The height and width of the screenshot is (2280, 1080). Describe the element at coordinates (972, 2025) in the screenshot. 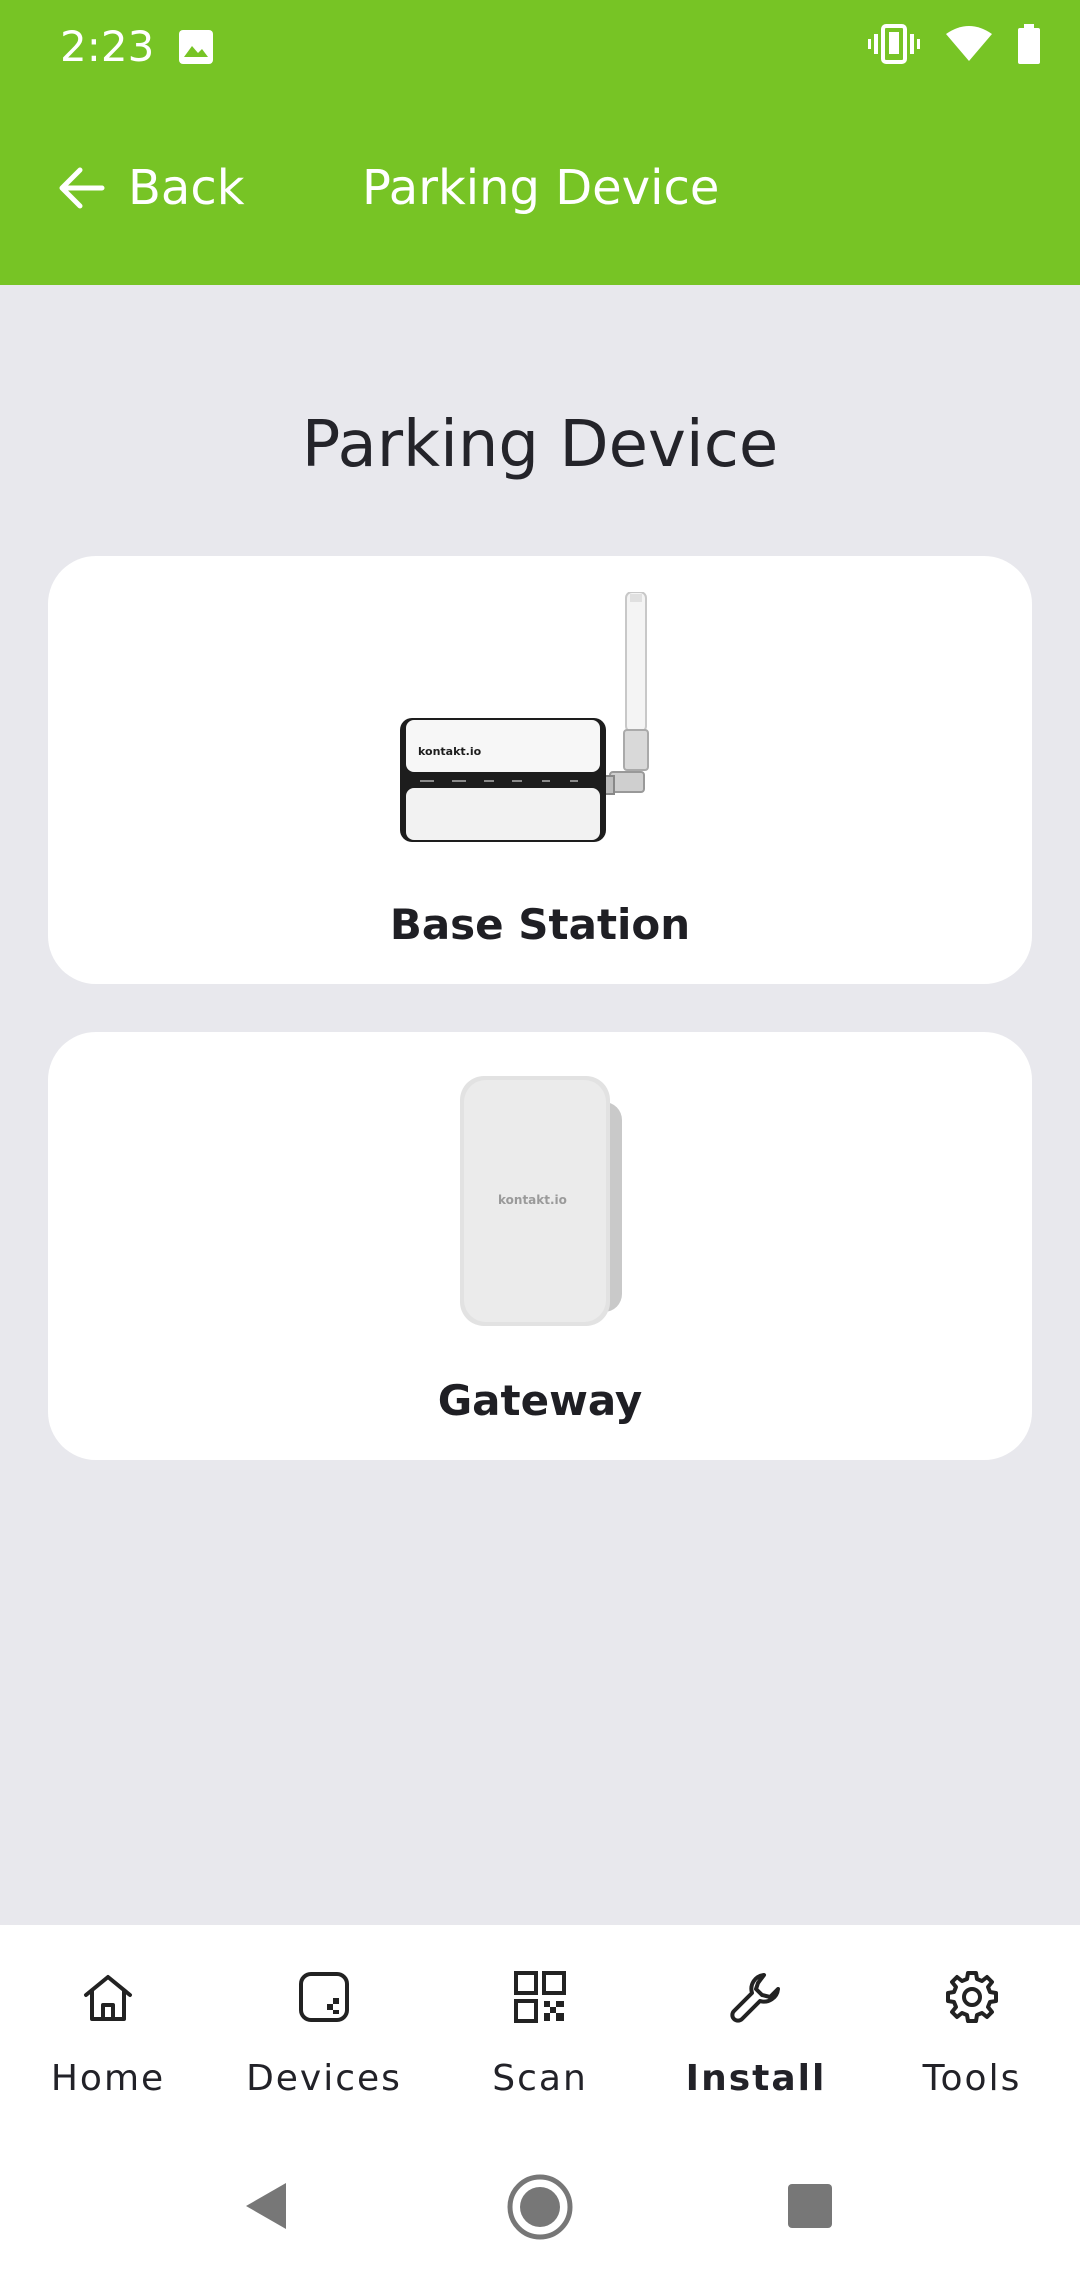

I see `nav-item-tools: Tools` at that location.